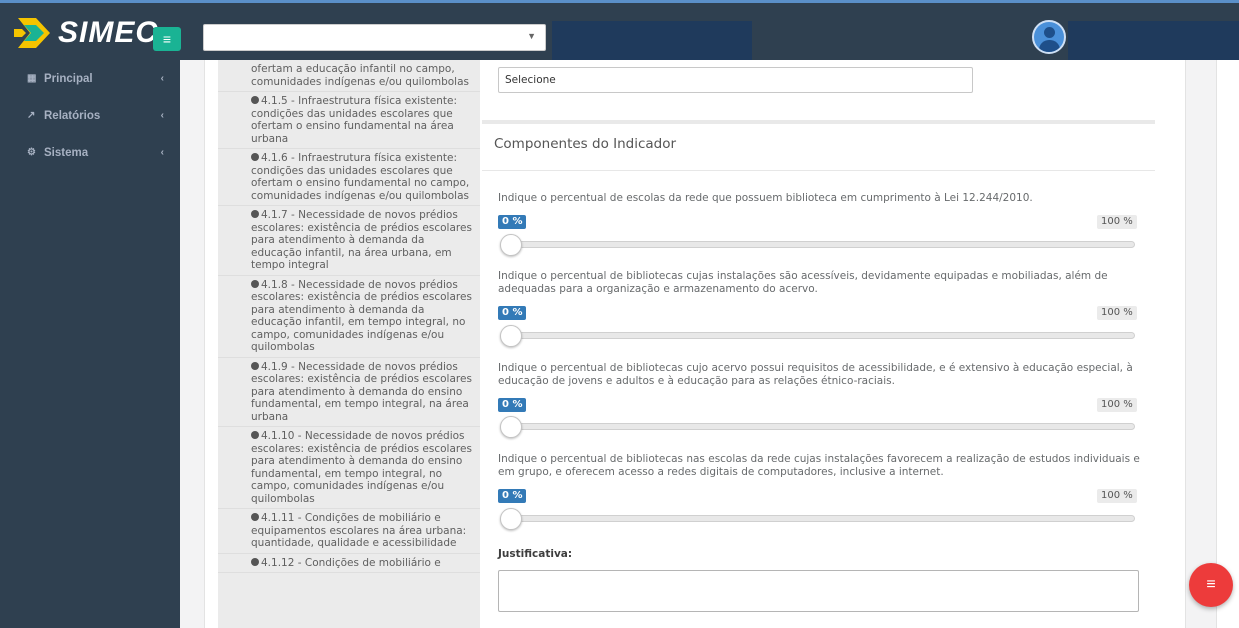 This screenshot has height=628, width=1239. Describe the element at coordinates (531, 36) in the screenshot. I see `caret-down-icon: ▼` at that location.